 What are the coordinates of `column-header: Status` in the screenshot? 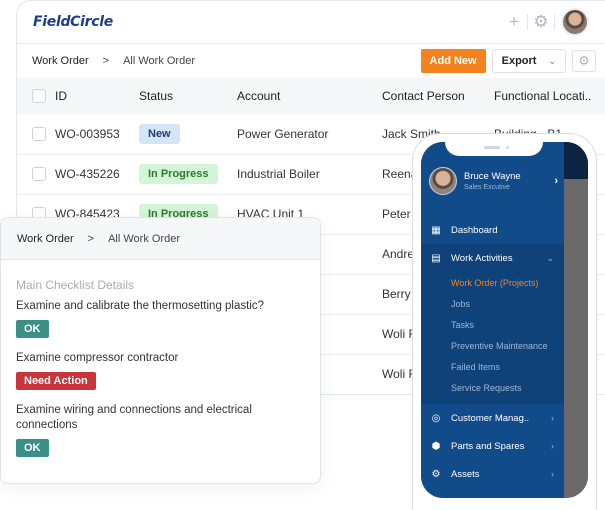 It's located at (188, 96).